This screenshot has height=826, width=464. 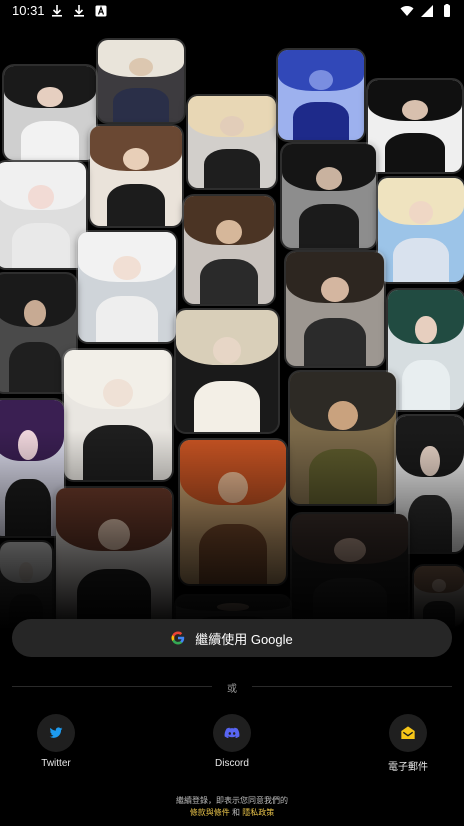 I want to click on text-icon, so click(x=101, y=11).